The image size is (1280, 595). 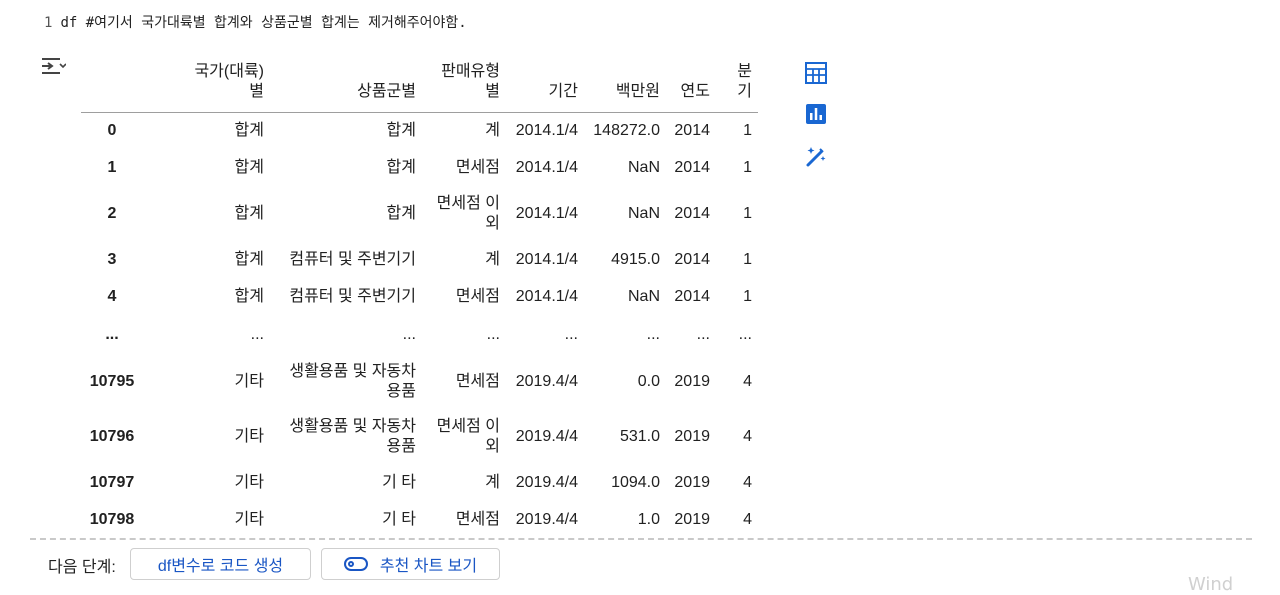 I want to click on row-index: 10795, so click(x=112, y=381).